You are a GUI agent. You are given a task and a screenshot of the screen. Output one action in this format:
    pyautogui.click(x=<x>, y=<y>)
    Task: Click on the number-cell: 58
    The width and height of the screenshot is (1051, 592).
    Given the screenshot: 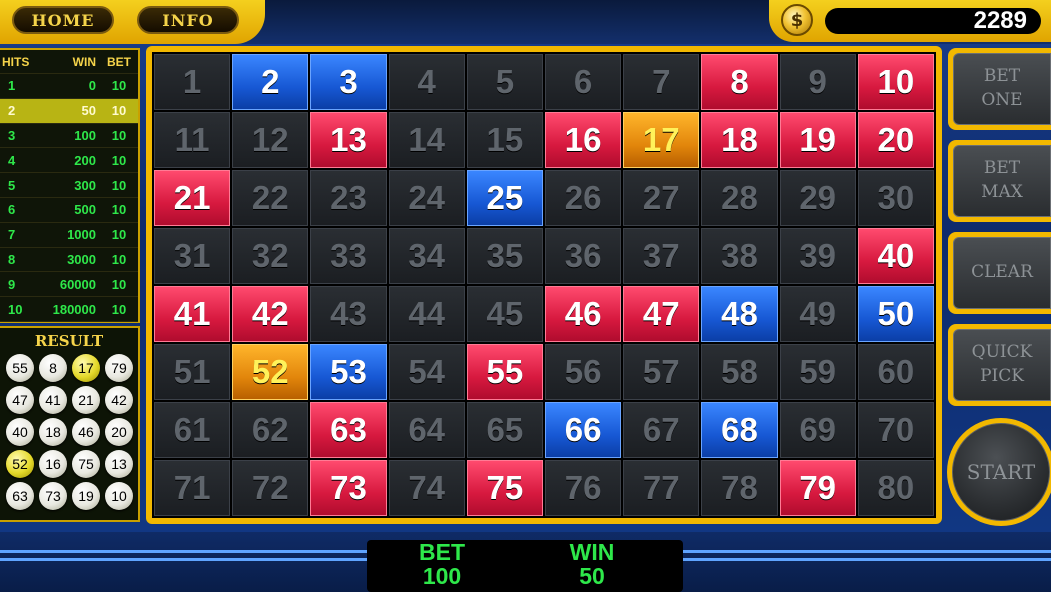 What is the action you would take?
    pyautogui.click(x=739, y=372)
    